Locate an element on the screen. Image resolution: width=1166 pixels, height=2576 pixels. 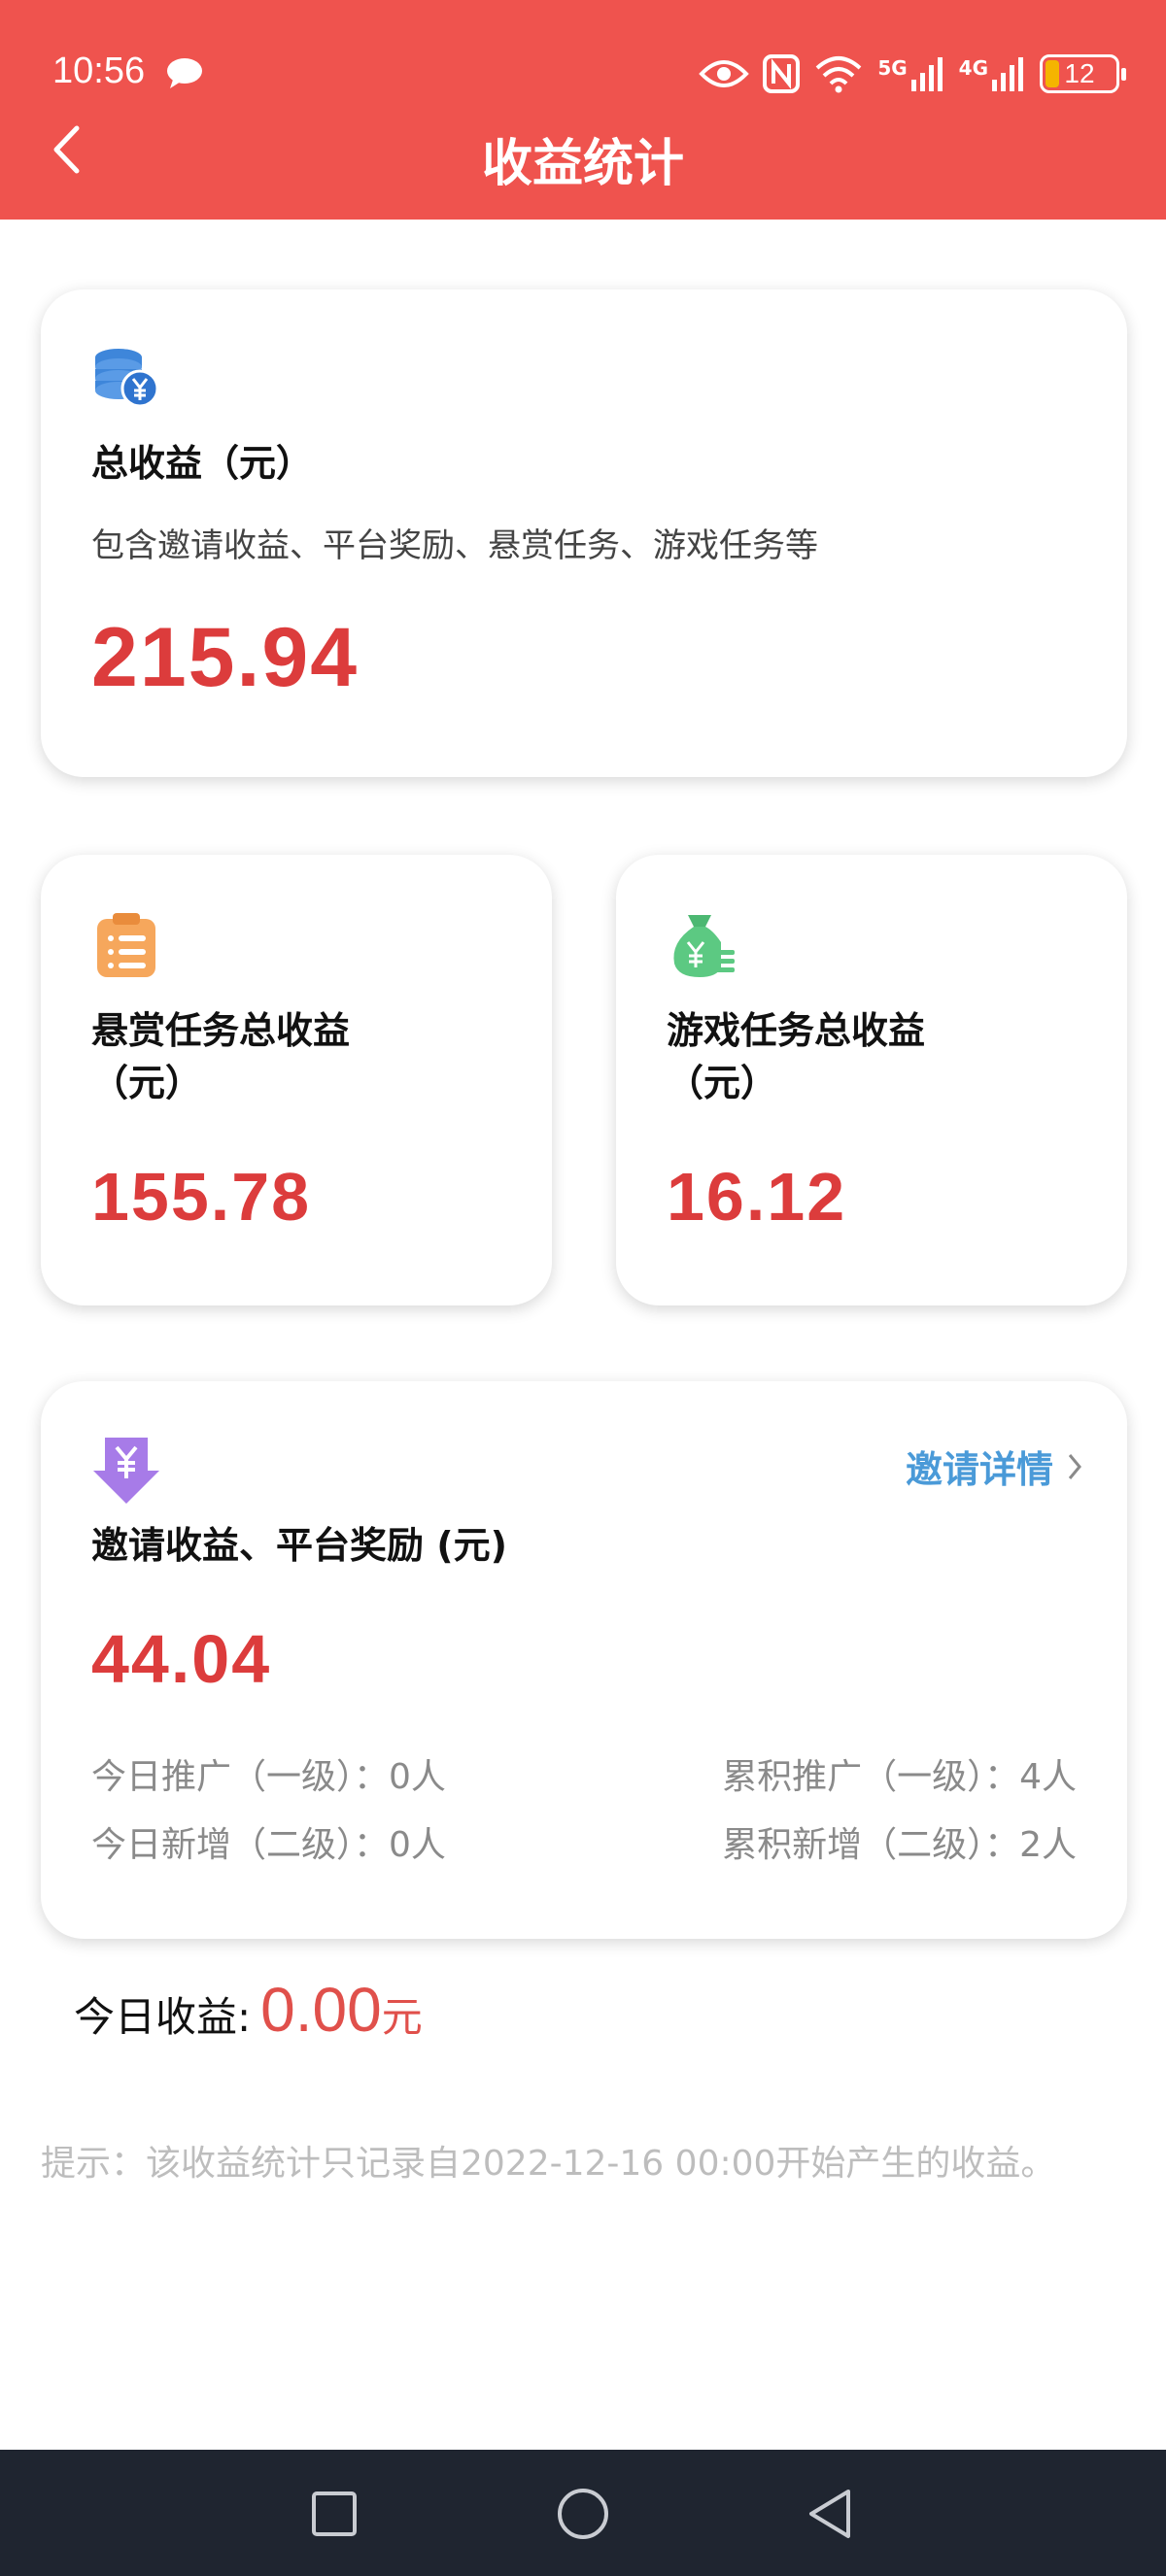
wifi-icon is located at coordinates (838, 73).